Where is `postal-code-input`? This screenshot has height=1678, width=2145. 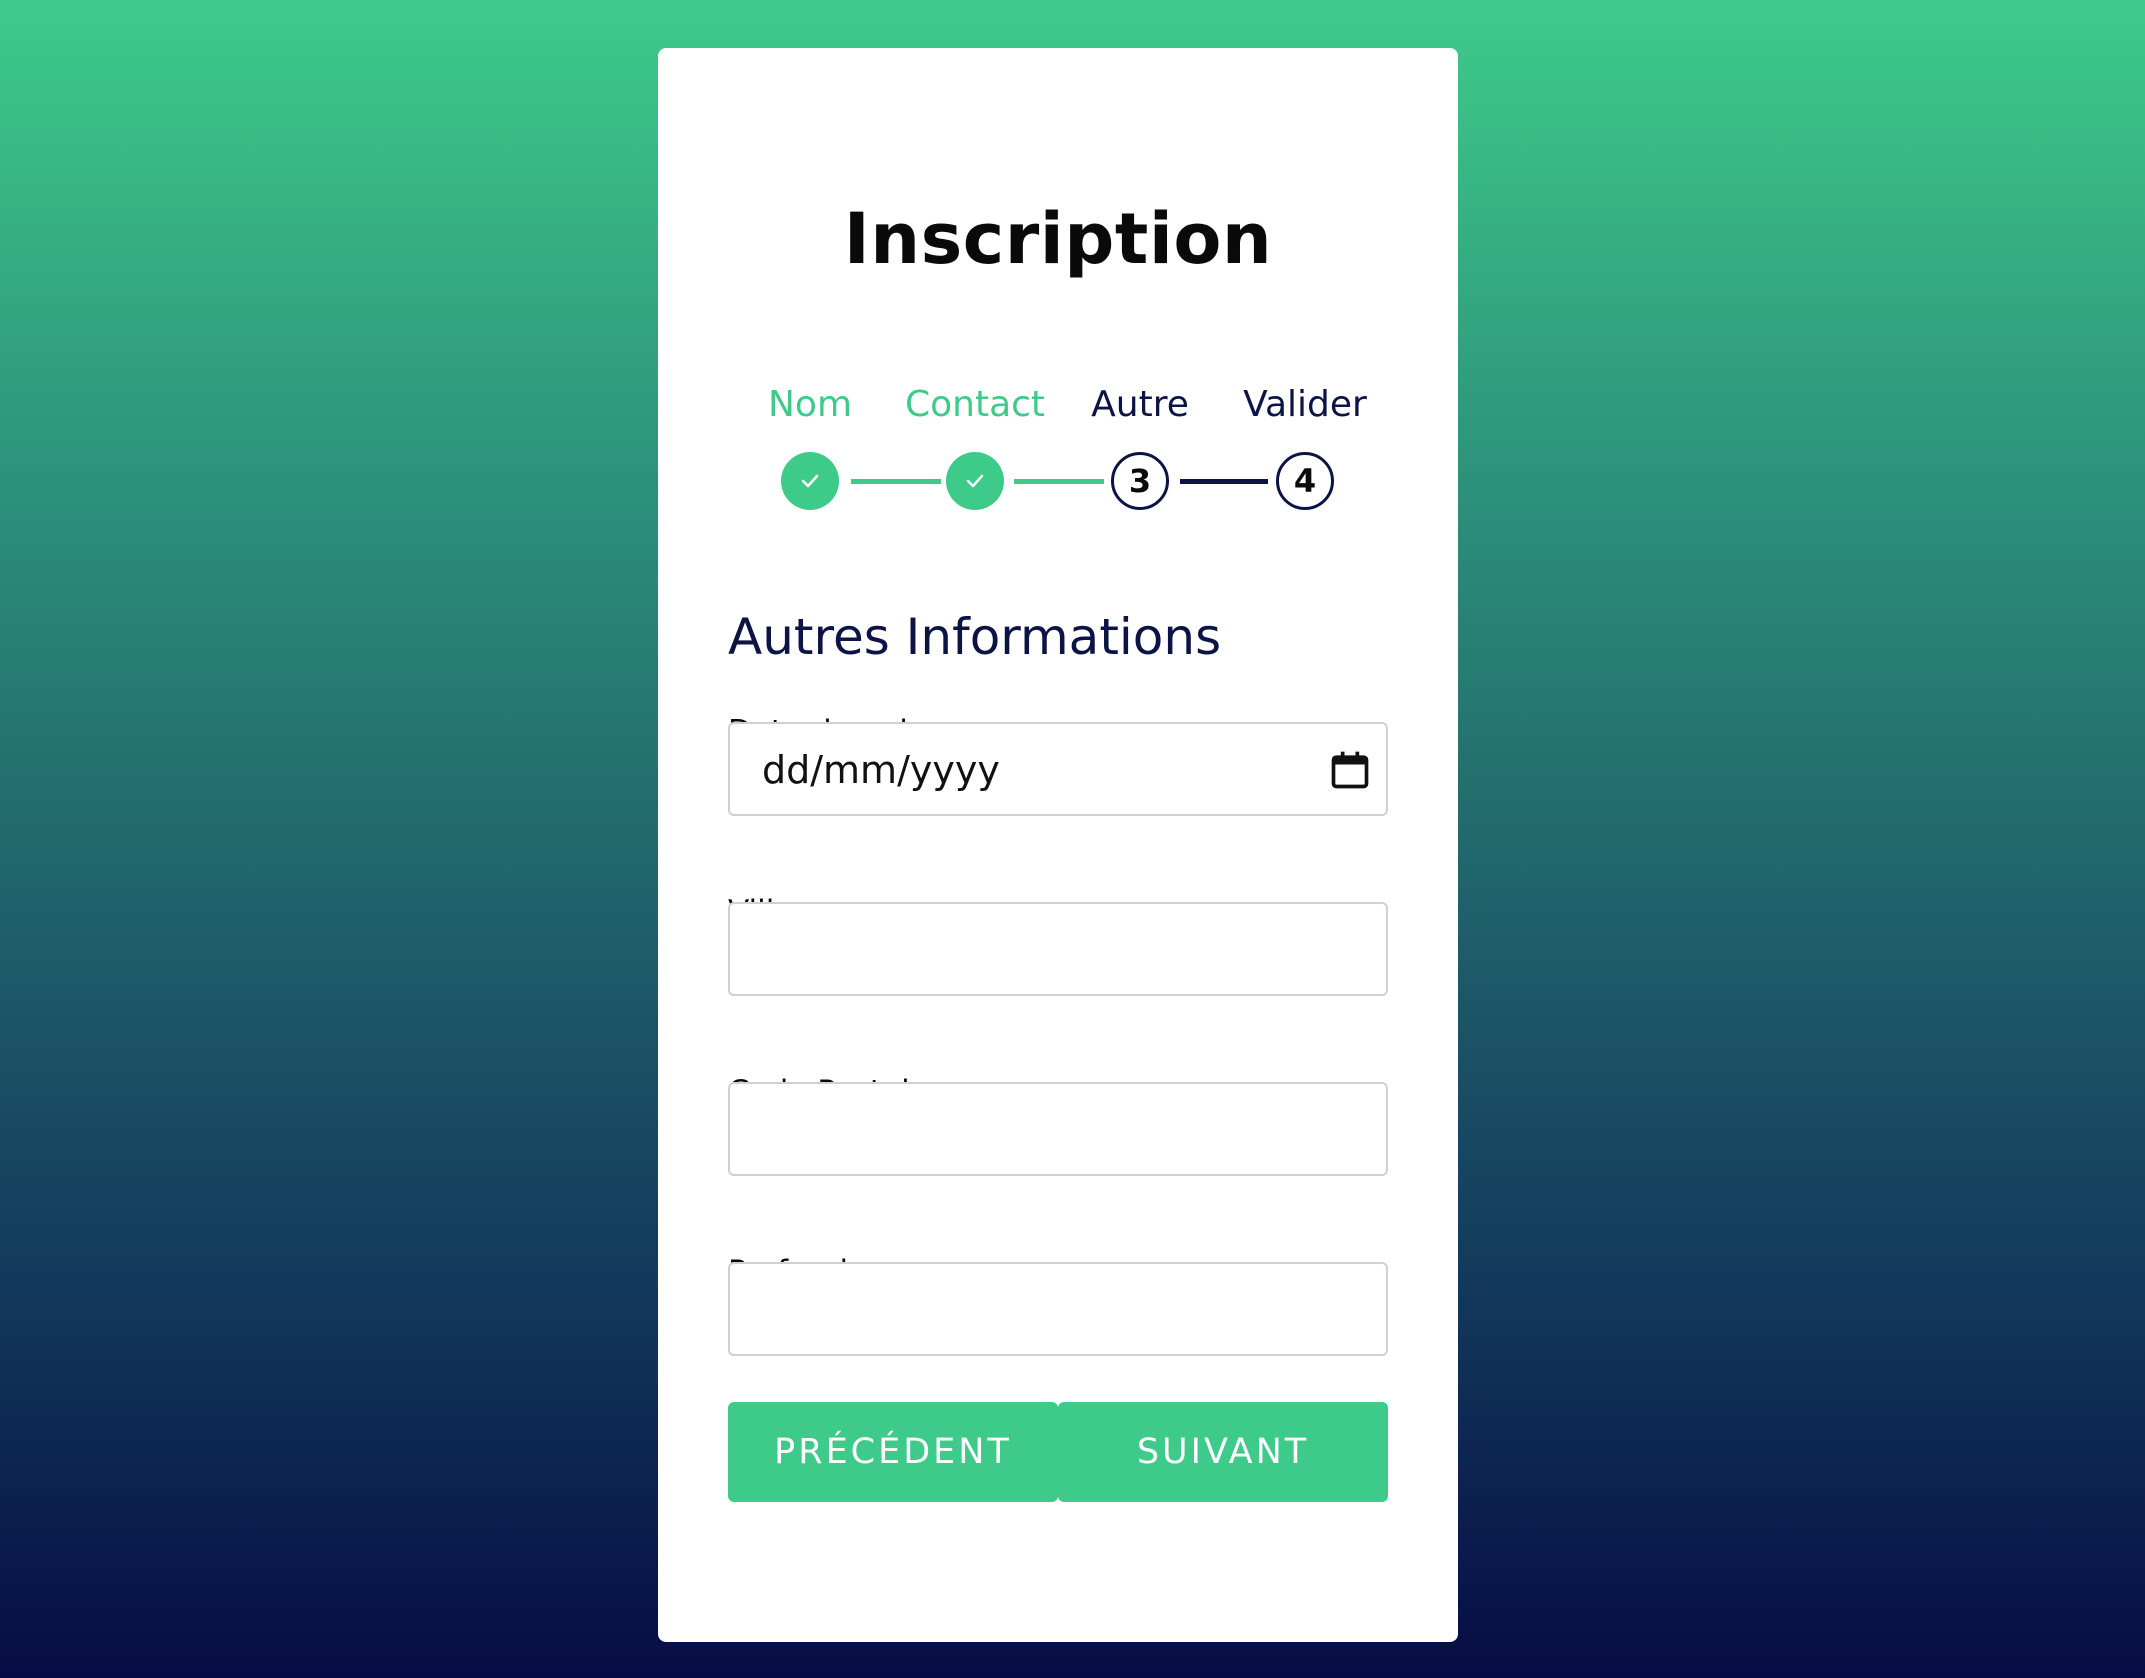 postal-code-input is located at coordinates (1058, 1129).